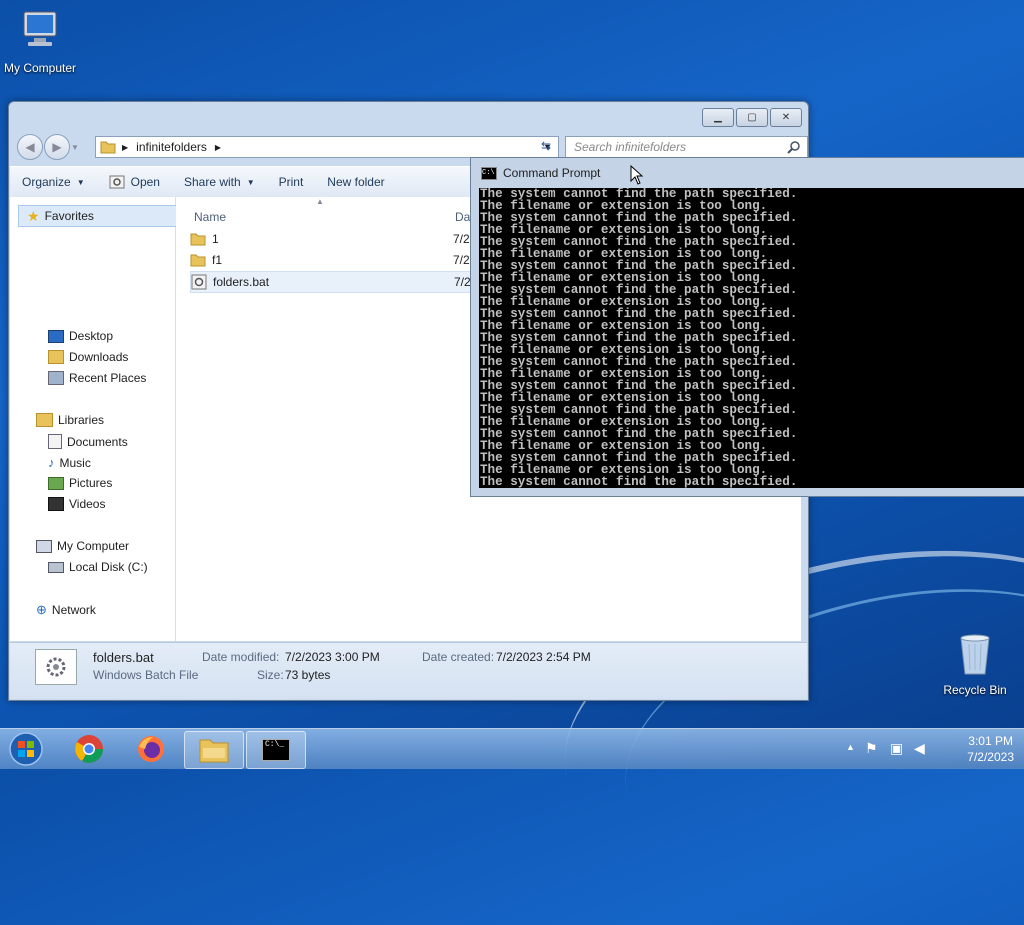  I want to click on search-input: Search infinitefolders, so click(686, 147).